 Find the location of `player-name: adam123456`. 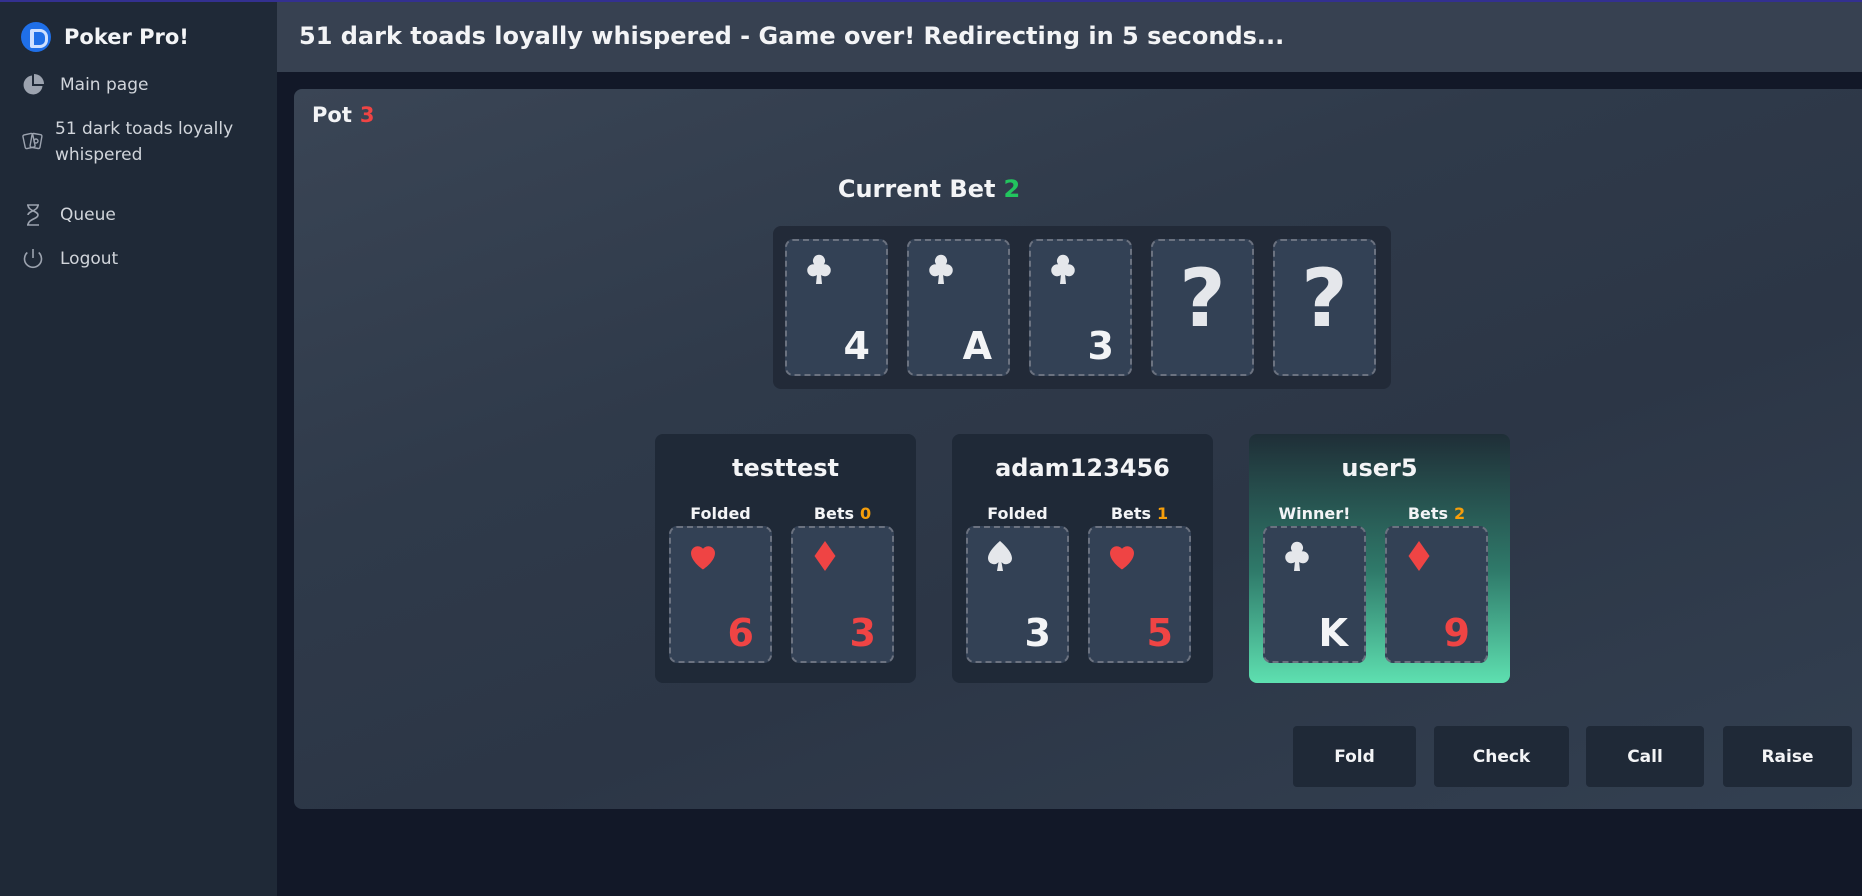

player-name: adam123456 is located at coordinates (1082, 468).